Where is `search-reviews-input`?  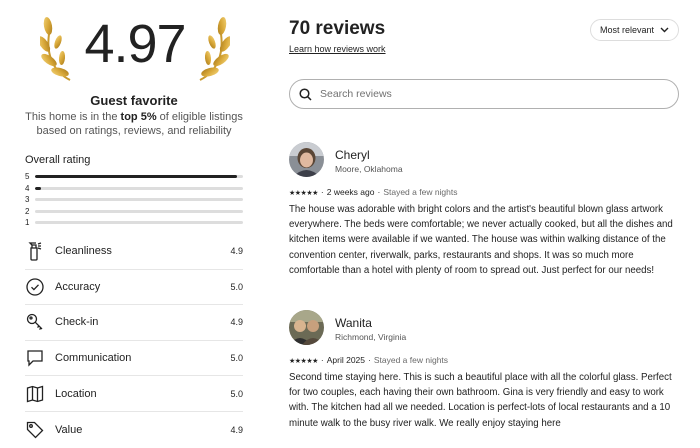 search-reviews-input is located at coordinates (485, 94).